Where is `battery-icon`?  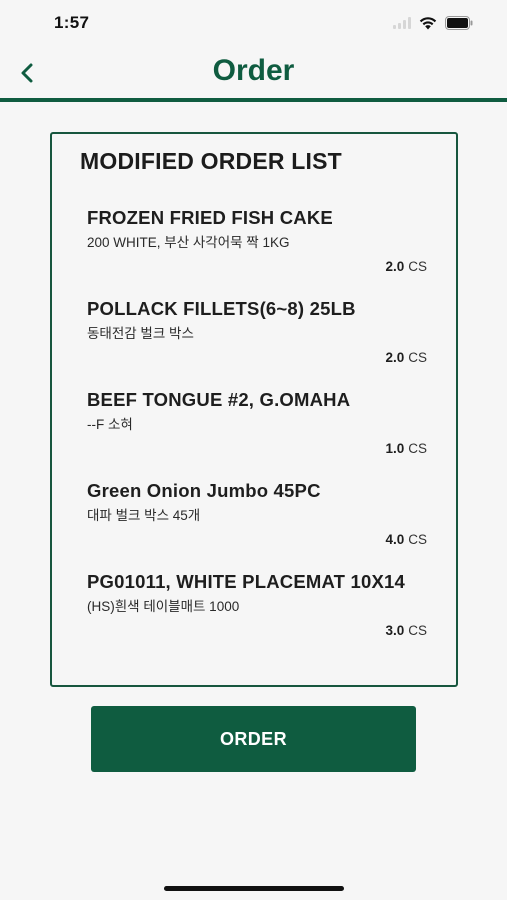 battery-icon is located at coordinates (459, 23).